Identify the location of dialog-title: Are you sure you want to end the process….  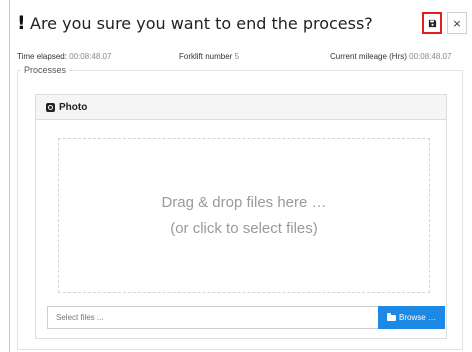
(201, 23).